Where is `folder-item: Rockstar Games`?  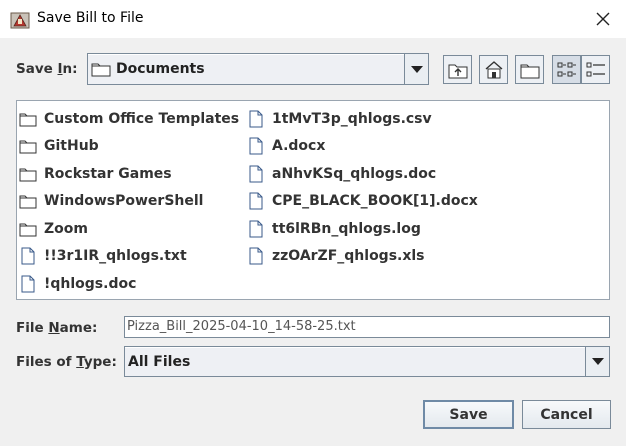 folder-item: Rockstar Games is located at coordinates (129, 174).